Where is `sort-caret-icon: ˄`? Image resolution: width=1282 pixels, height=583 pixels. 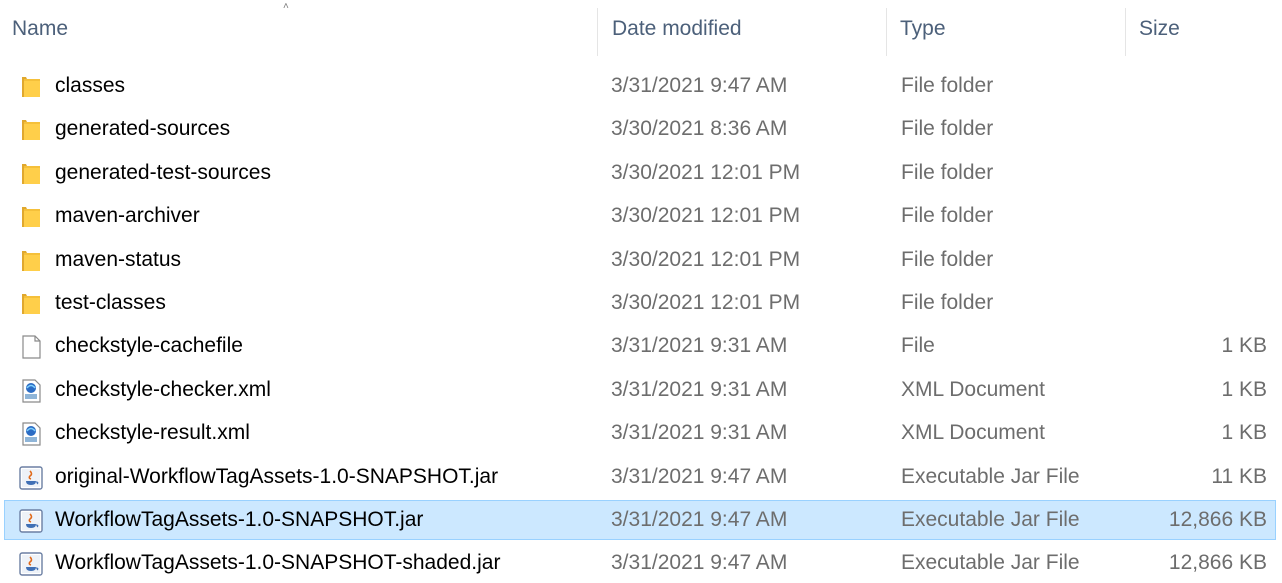 sort-caret-icon: ˄ is located at coordinates (286, 6).